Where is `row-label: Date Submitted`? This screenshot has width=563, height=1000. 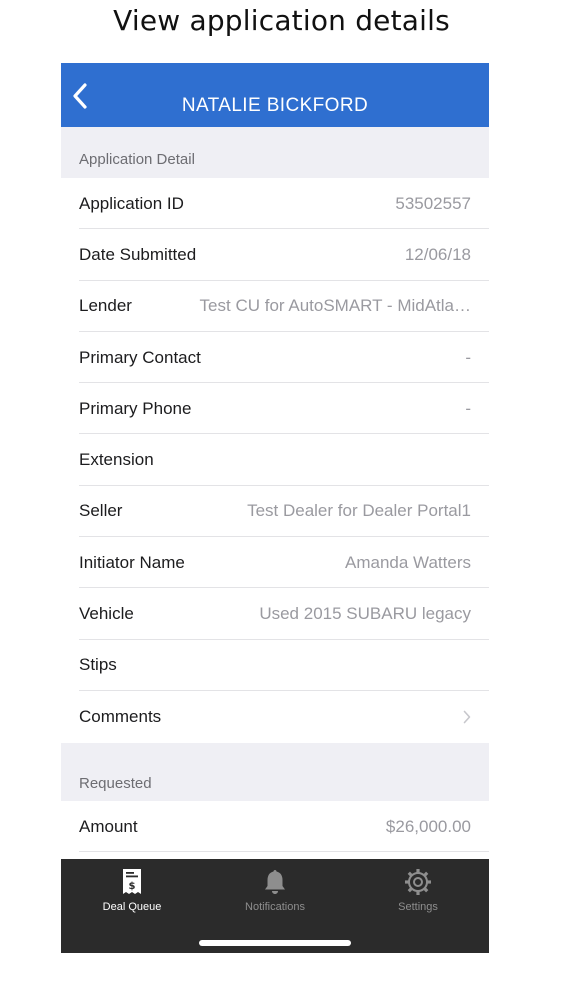
row-label: Date Submitted is located at coordinates (138, 254).